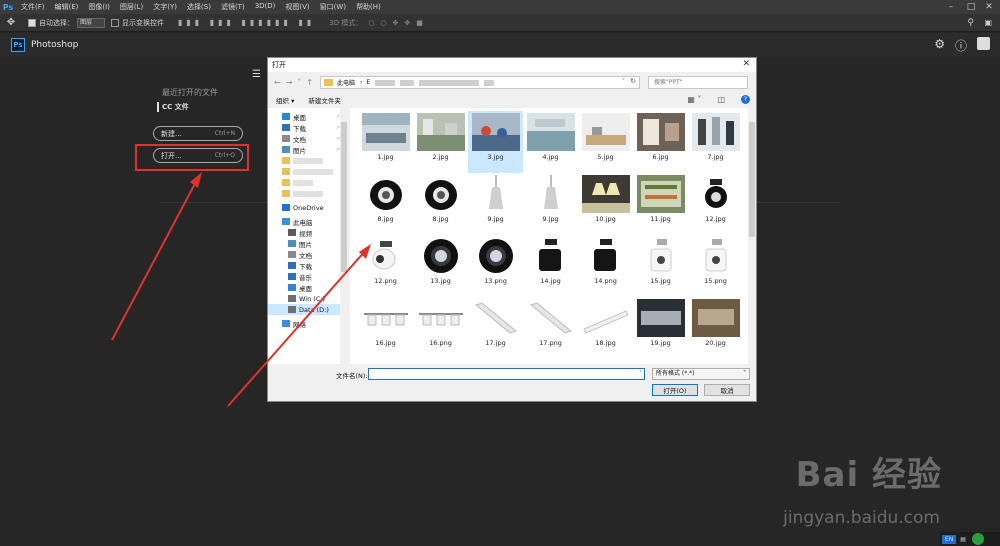 This screenshot has width=1000, height=546. I want to click on help-icon: ⓘ, so click(961, 45).